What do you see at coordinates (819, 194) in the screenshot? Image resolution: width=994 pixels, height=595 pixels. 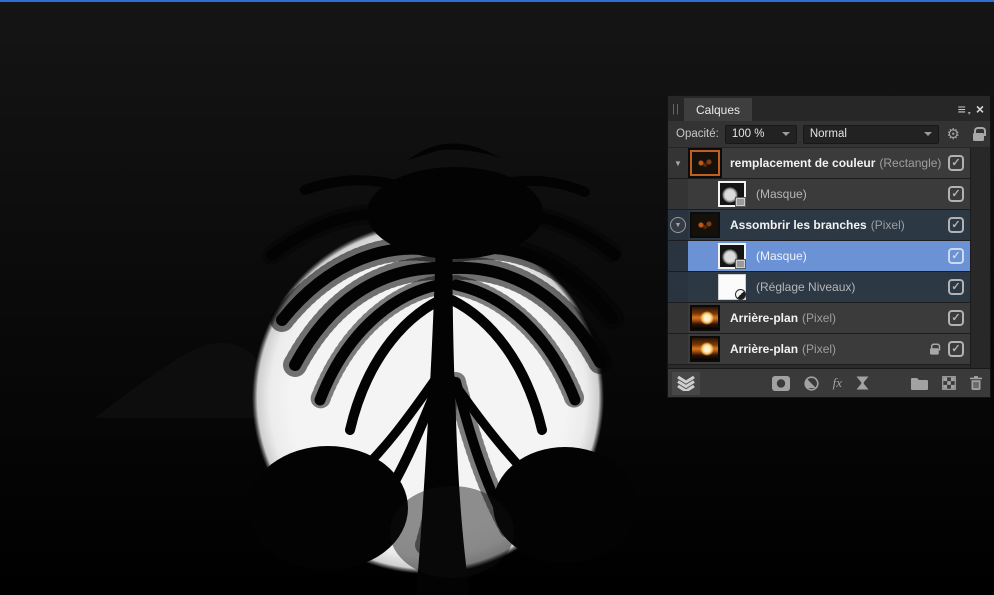 I see `layer-row-masque-1: (Masque) ✓` at bounding box center [819, 194].